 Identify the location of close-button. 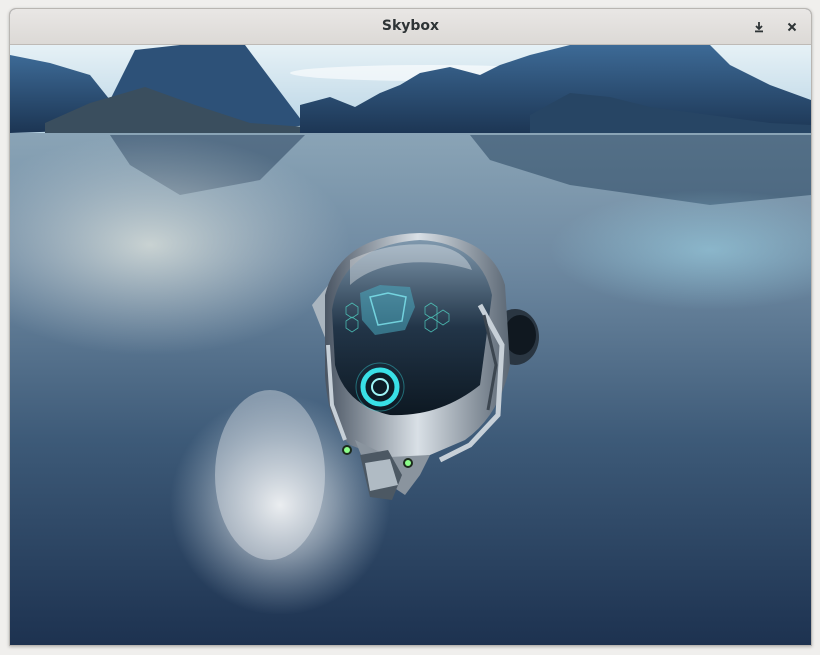
(792, 27).